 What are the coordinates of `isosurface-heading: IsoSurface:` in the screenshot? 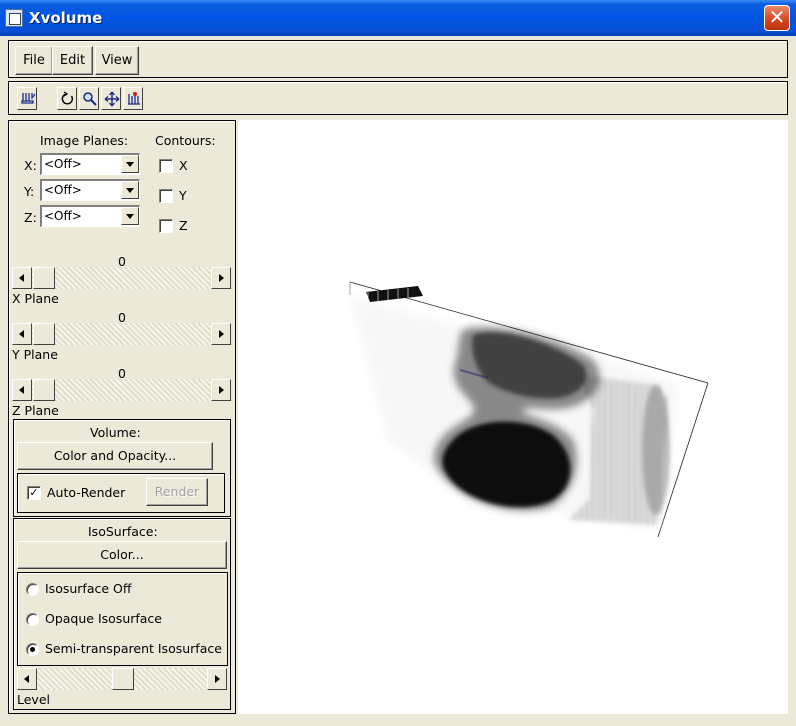 It's located at (123, 531).